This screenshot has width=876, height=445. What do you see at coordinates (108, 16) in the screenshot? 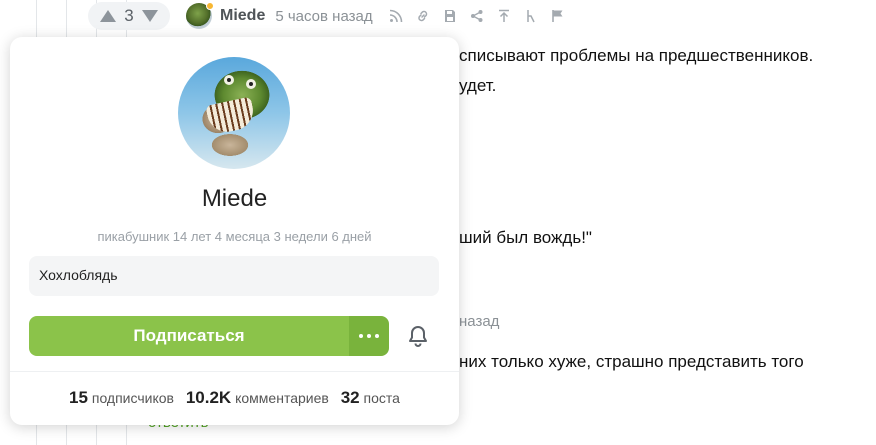
I see `upvote-icon` at bounding box center [108, 16].